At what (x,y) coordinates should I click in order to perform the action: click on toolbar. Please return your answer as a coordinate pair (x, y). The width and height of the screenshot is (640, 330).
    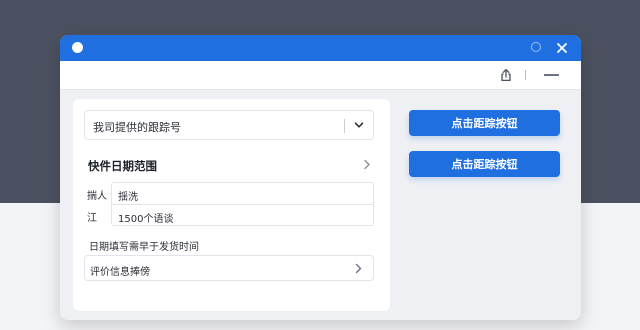
    Looking at the image, I should click on (320, 75).